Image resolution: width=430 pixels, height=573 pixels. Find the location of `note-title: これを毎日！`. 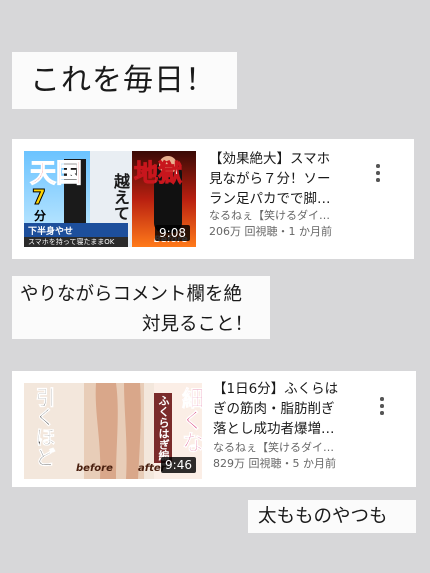

note-title: これを毎日！ is located at coordinates (124, 80).